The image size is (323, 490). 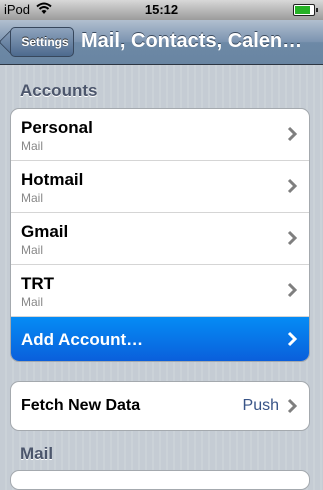 I want to click on account-row-gmail: Gmail Mail, so click(x=160, y=239).